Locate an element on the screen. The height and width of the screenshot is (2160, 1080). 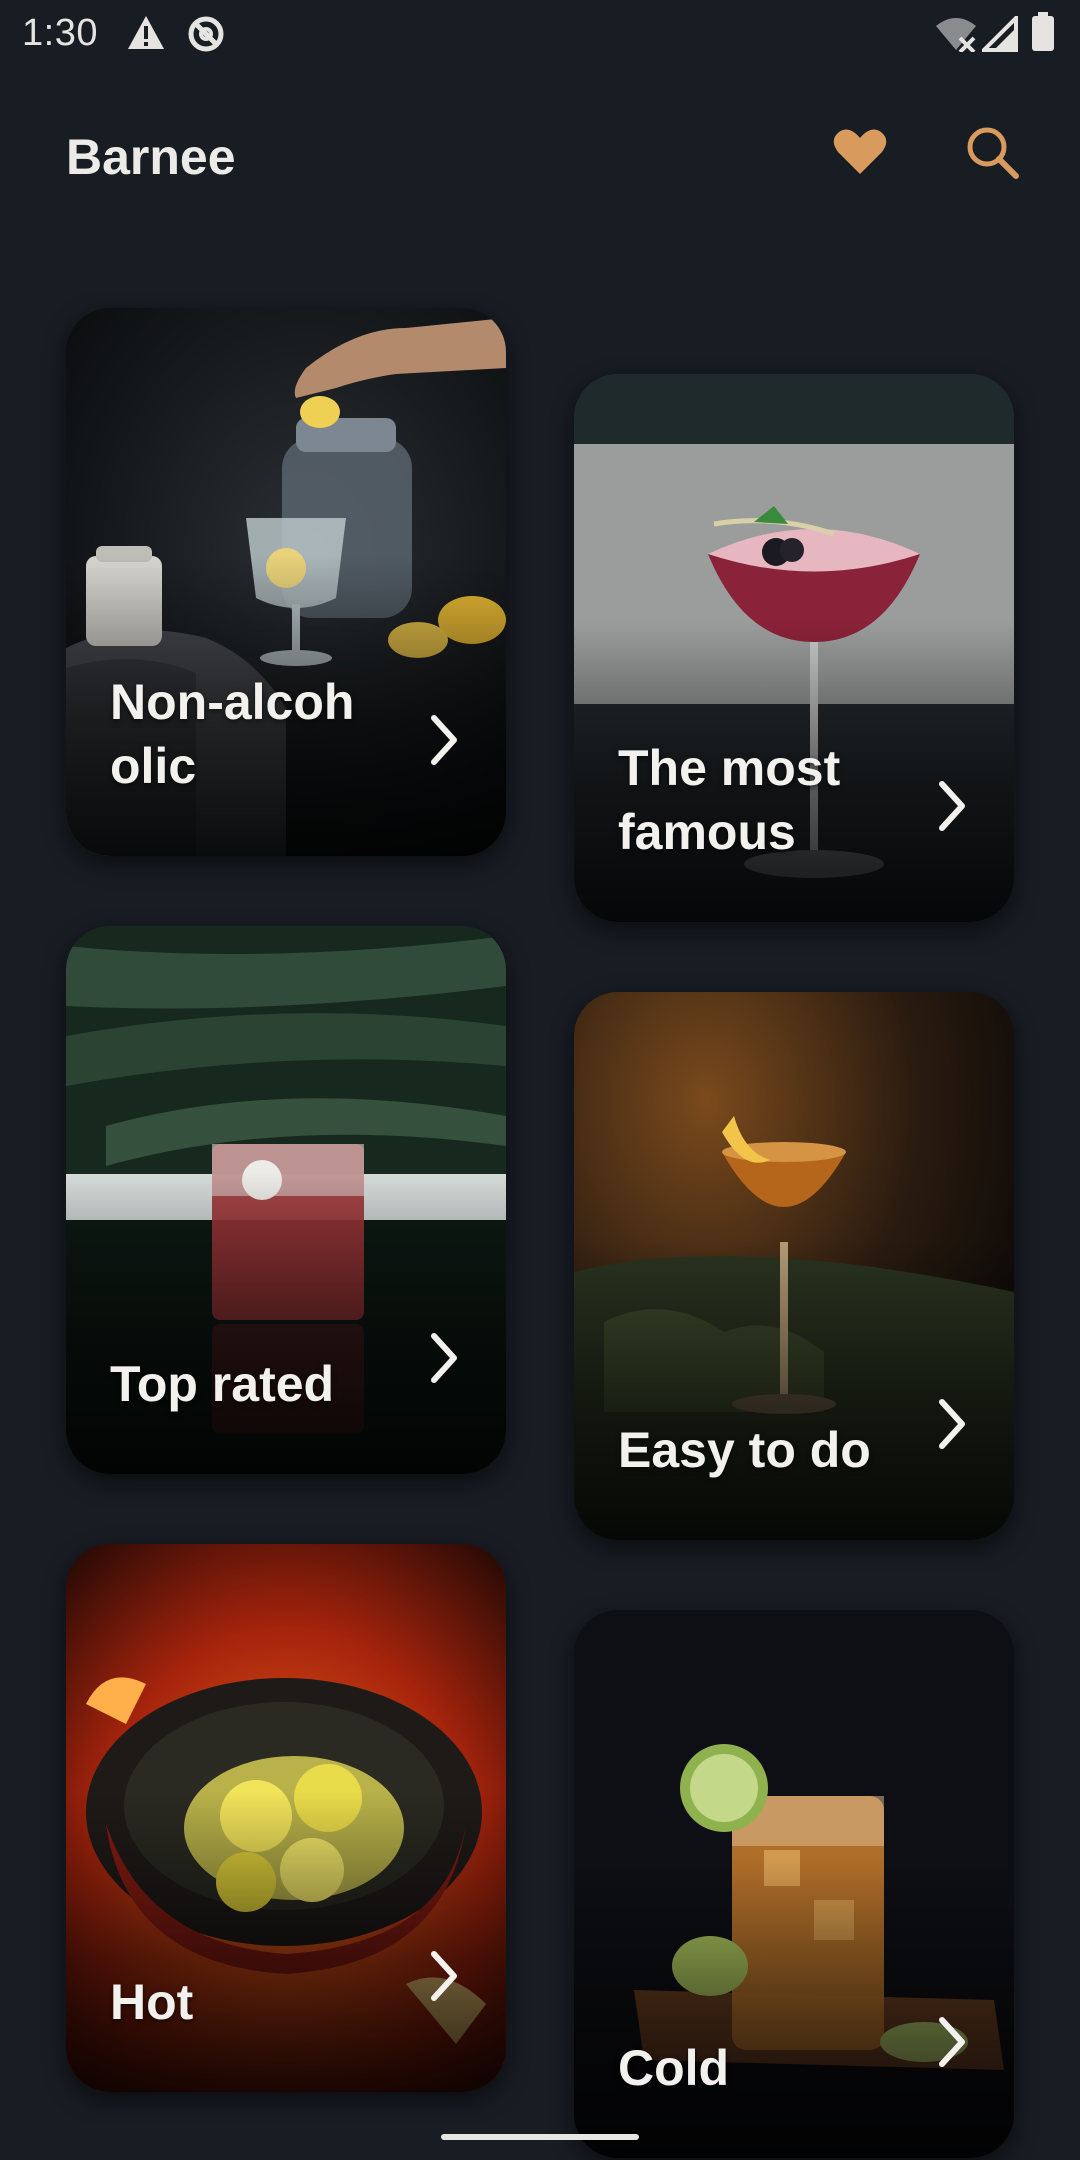
status-bar: 1:30 is located at coordinates (540, 33).